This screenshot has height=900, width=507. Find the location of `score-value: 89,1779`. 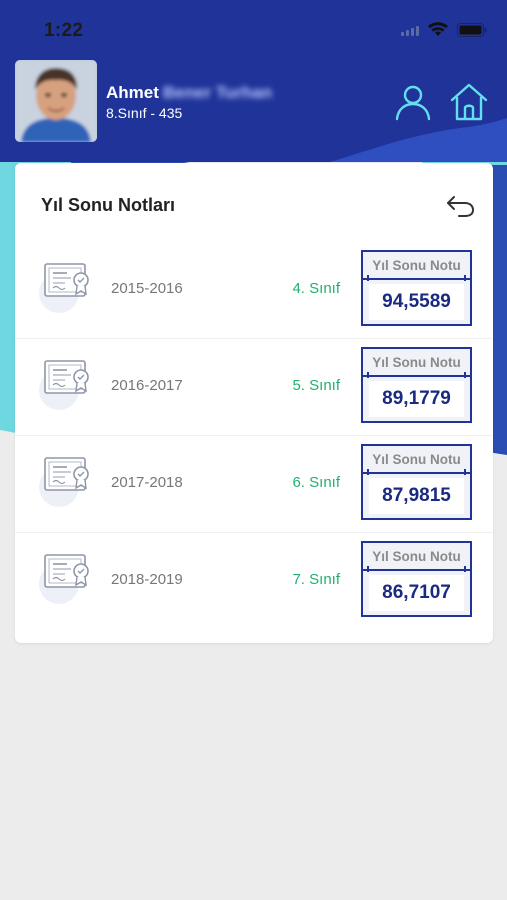

score-value: 89,1779 is located at coordinates (416, 398).